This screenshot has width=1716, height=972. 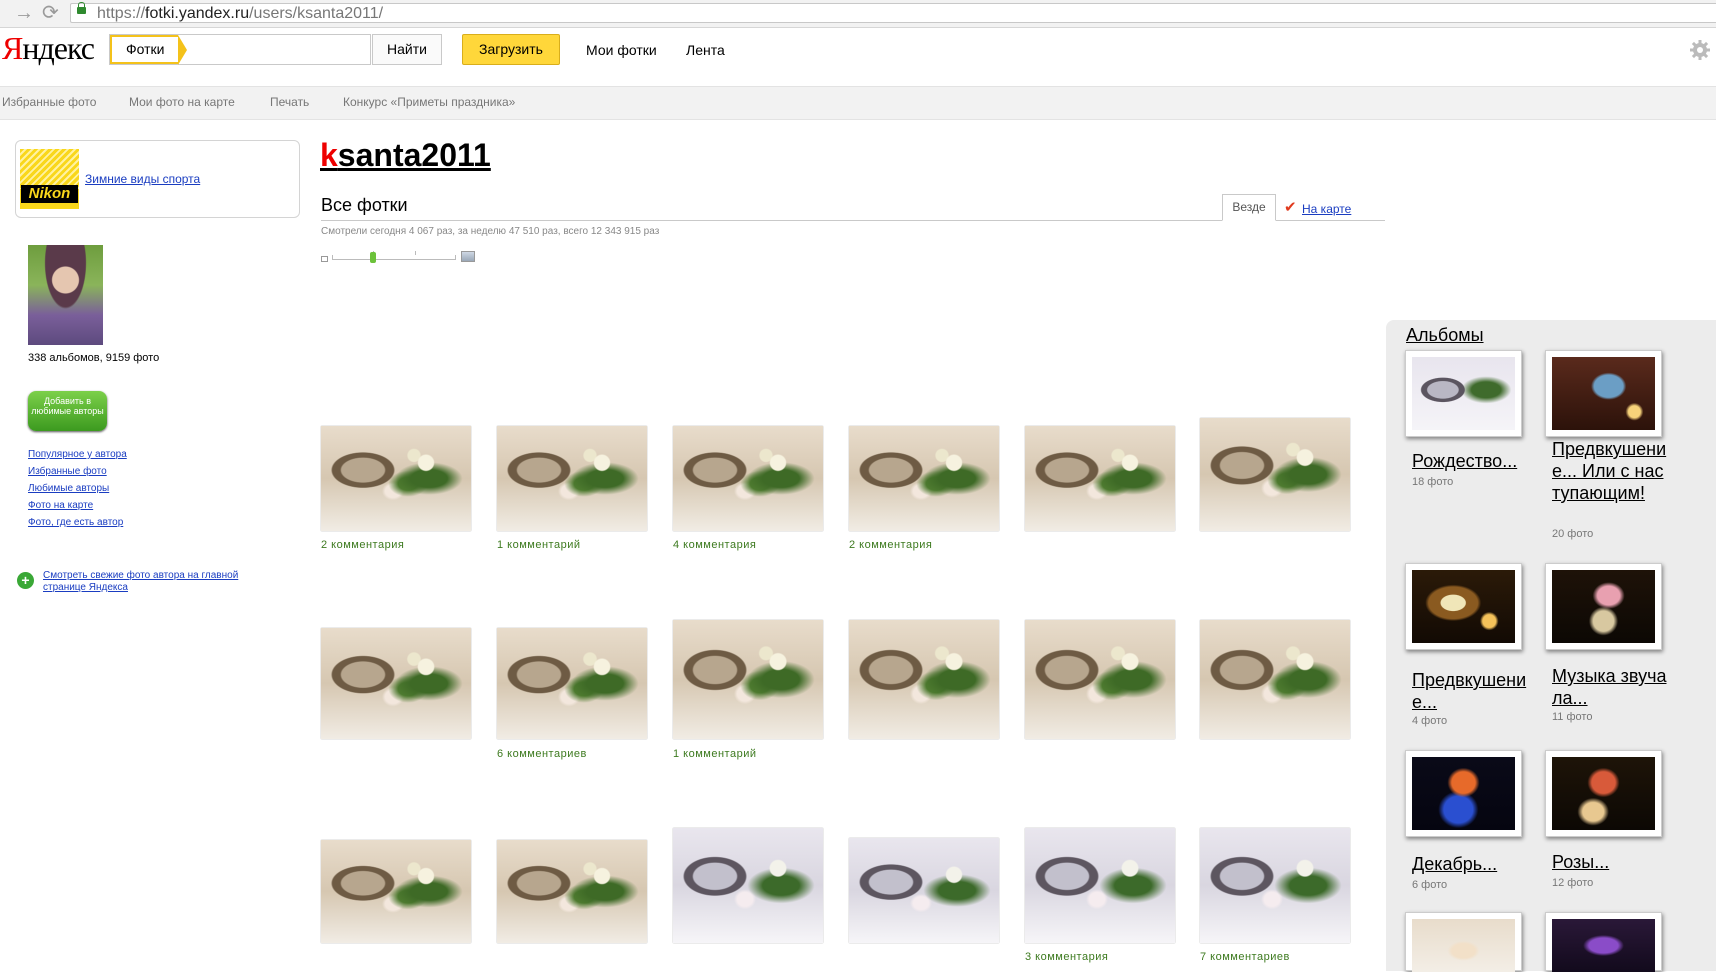 What do you see at coordinates (68, 488) in the screenshot?
I see `favorite-authors-link: Любимые авторы` at bounding box center [68, 488].